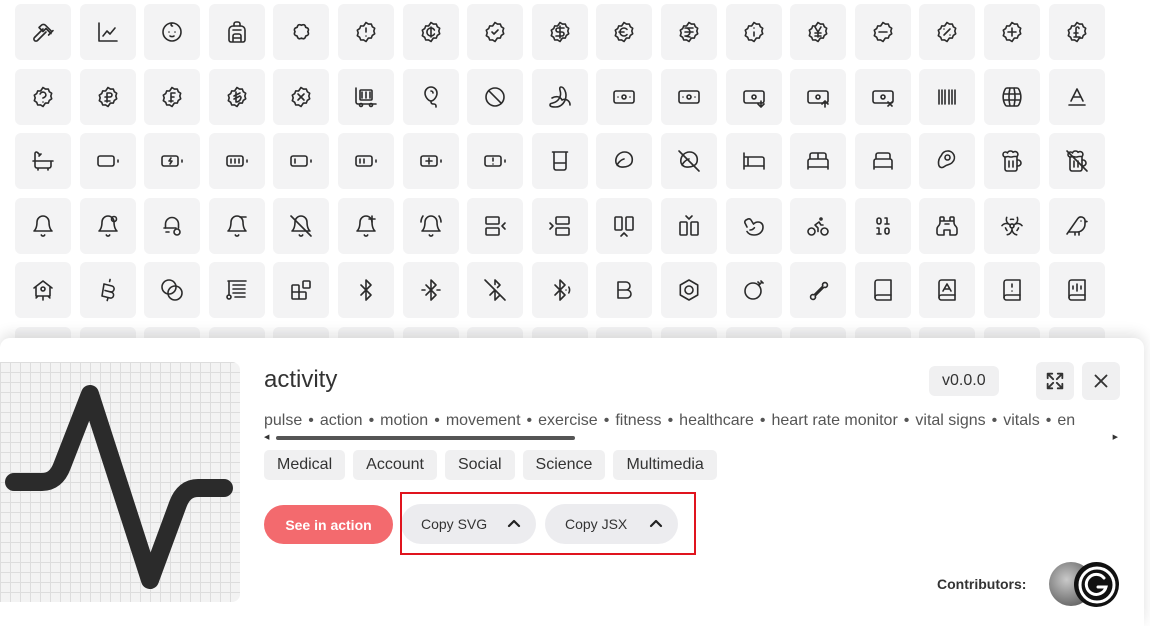 Image resolution: width=1150 pixels, height=626 pixels. Describe the element at coordinates (395, 465) in the screenshot. I see `category-chip: Account` at that location.